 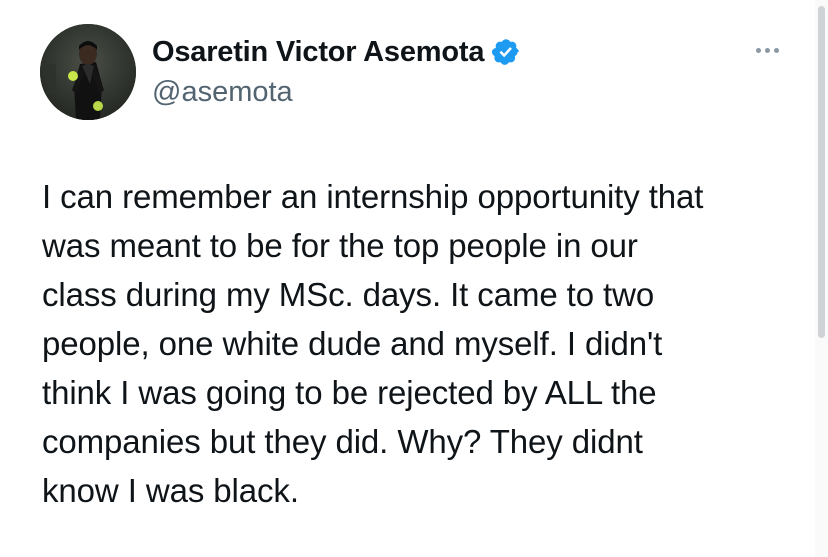 I want to click on author-handle: @asemota, so click(x=222, y=92).